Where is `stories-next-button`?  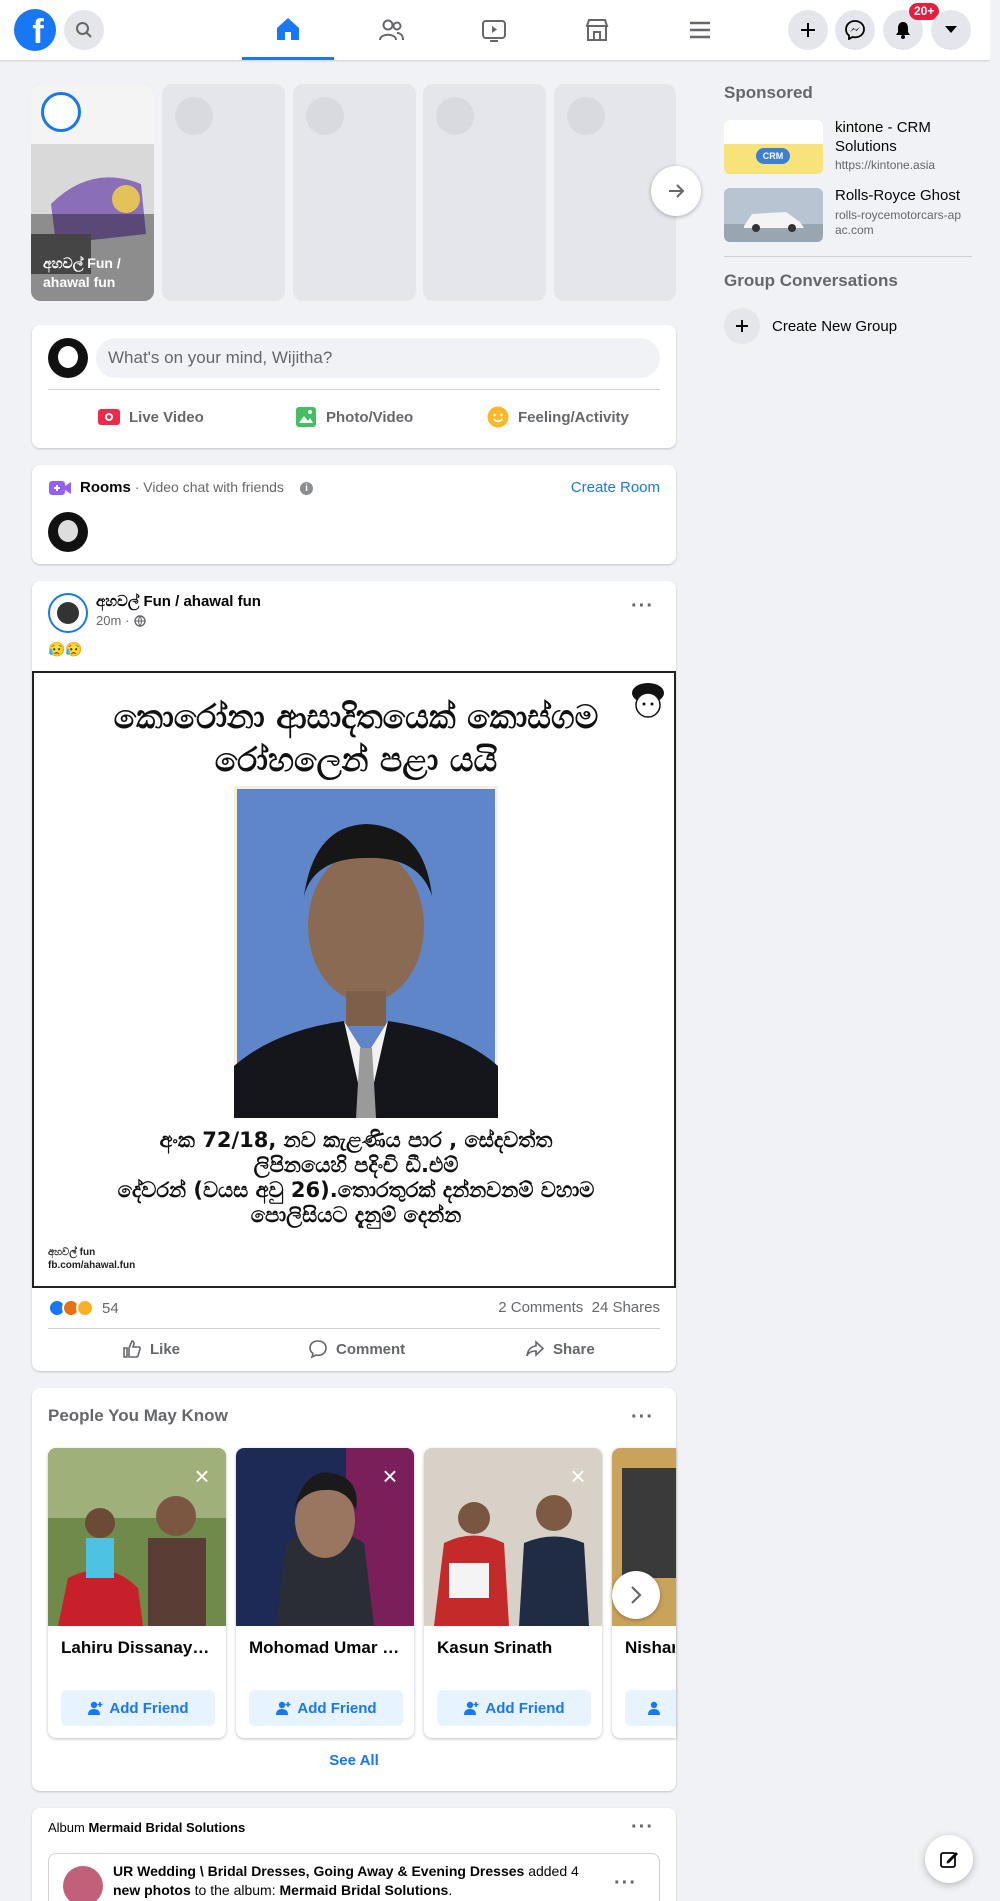
stories-next-button is located at coordinates (676, 191).